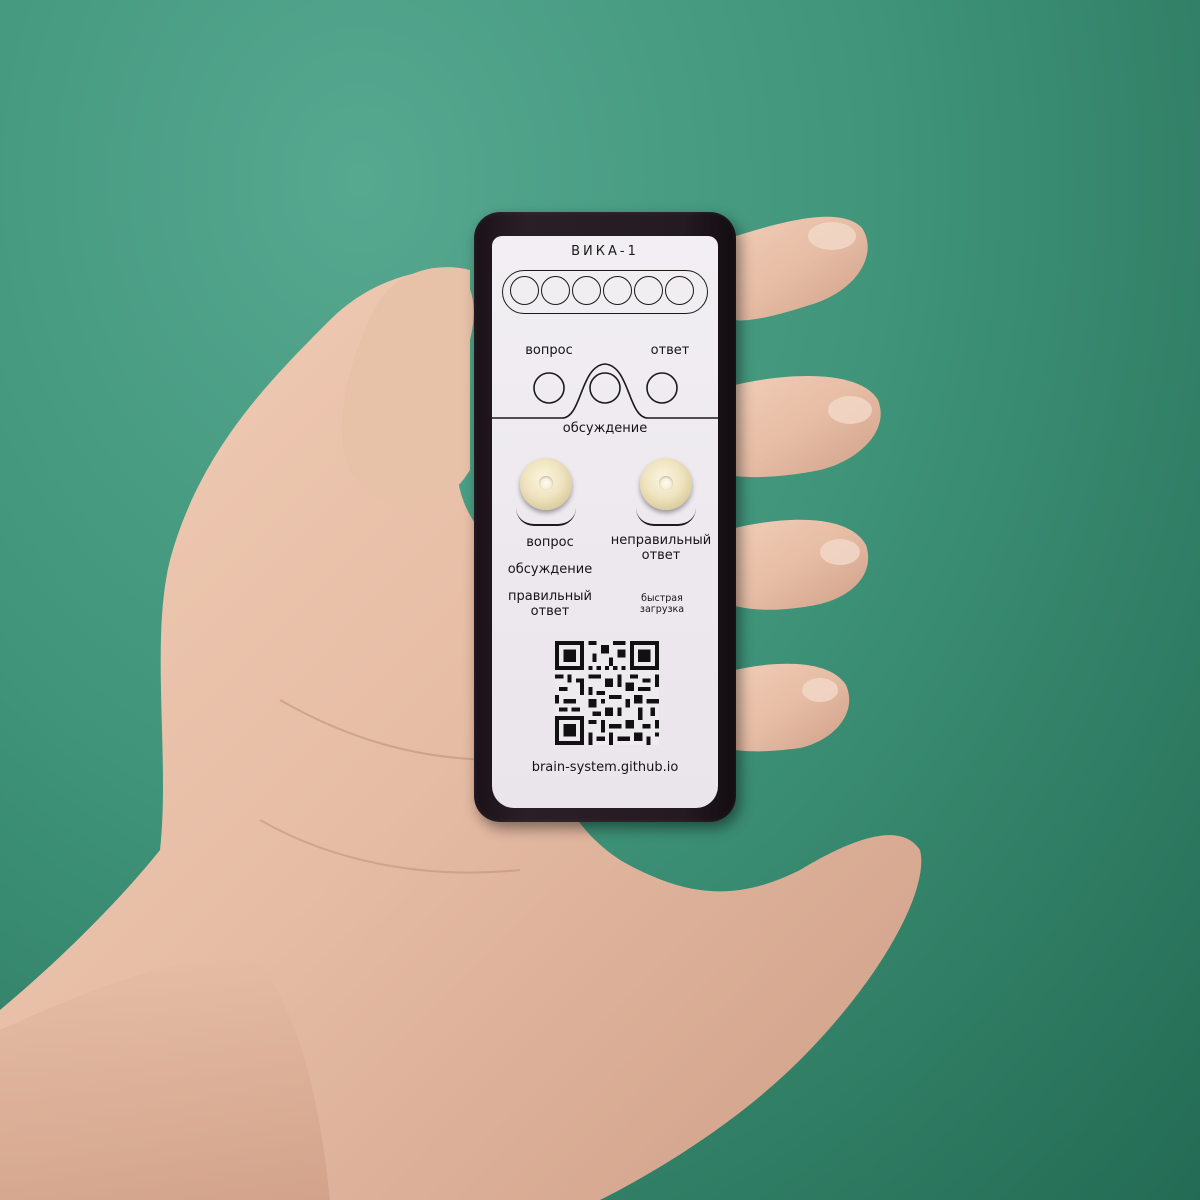 The height and width of the screenshot is (1200, 1200). Describe the element at coordinates (605, 767) in the screenshot. I see `website-url: brain-system.github.io` at that location.